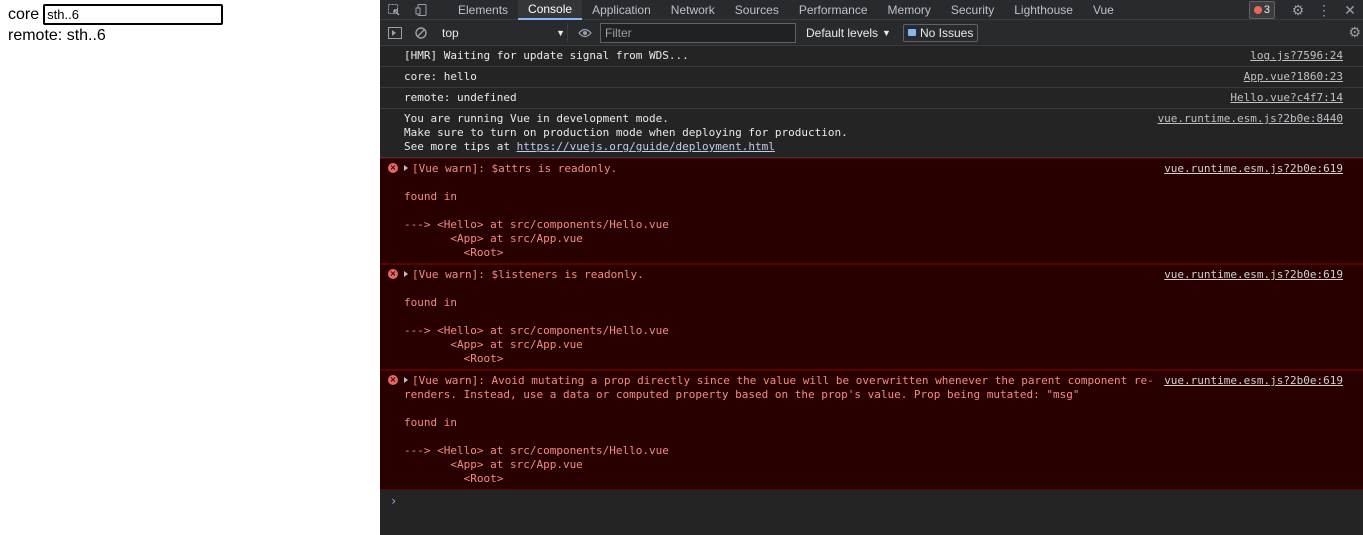  What do you see at coordinates (1257, 10) in the screenshot?
I see `error-icon` at bounding box center [1257, 10].